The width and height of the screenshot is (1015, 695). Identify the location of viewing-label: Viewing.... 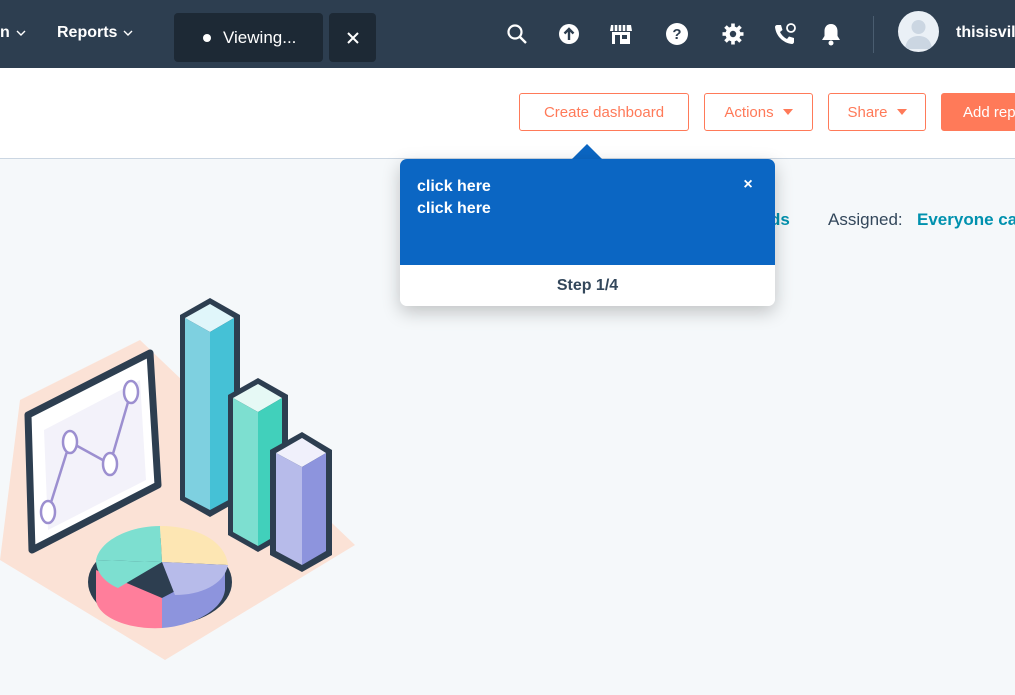
(260, 37).